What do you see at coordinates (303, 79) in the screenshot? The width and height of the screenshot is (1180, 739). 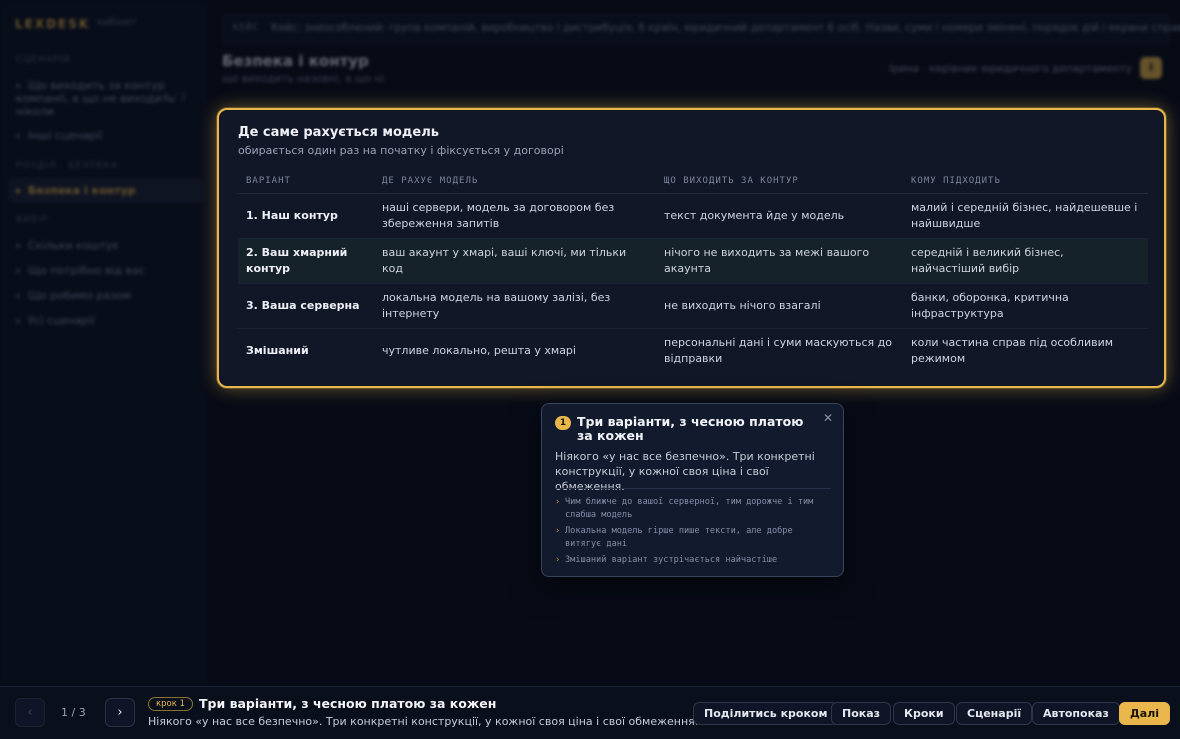 I see `page-subtitle: що виходить назовні, а що ні` at bounding box center [303, 79].